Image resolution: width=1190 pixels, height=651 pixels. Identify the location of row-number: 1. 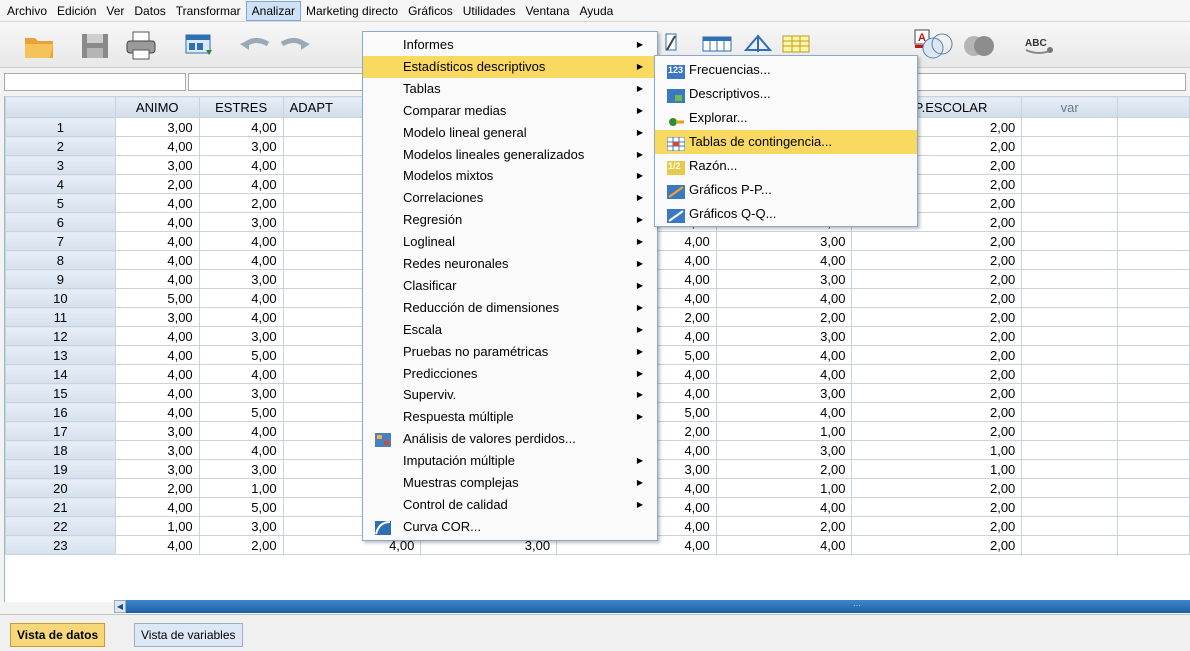
(60, 127).